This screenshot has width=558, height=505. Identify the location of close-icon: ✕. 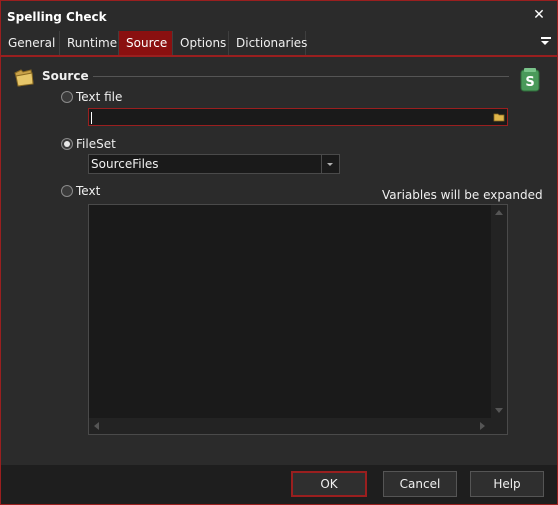
(539, 15).